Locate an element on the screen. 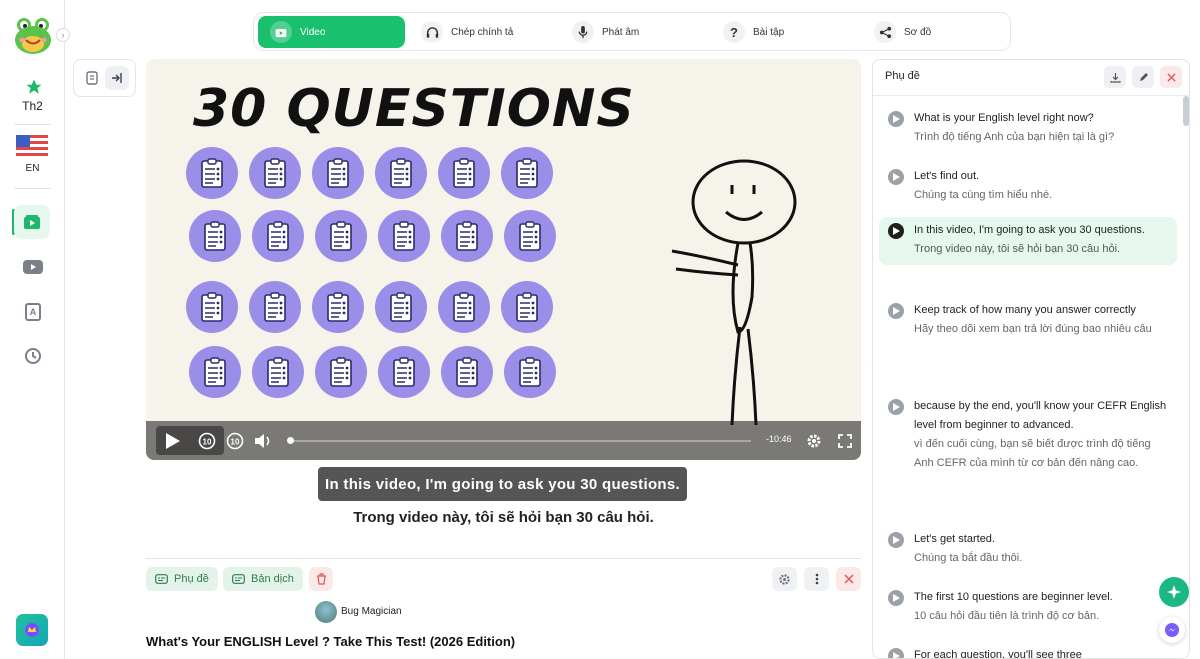 The height and width of the screenshot is (659, 1200). forward-10-button: 10 is located at coordinates (235, 441).